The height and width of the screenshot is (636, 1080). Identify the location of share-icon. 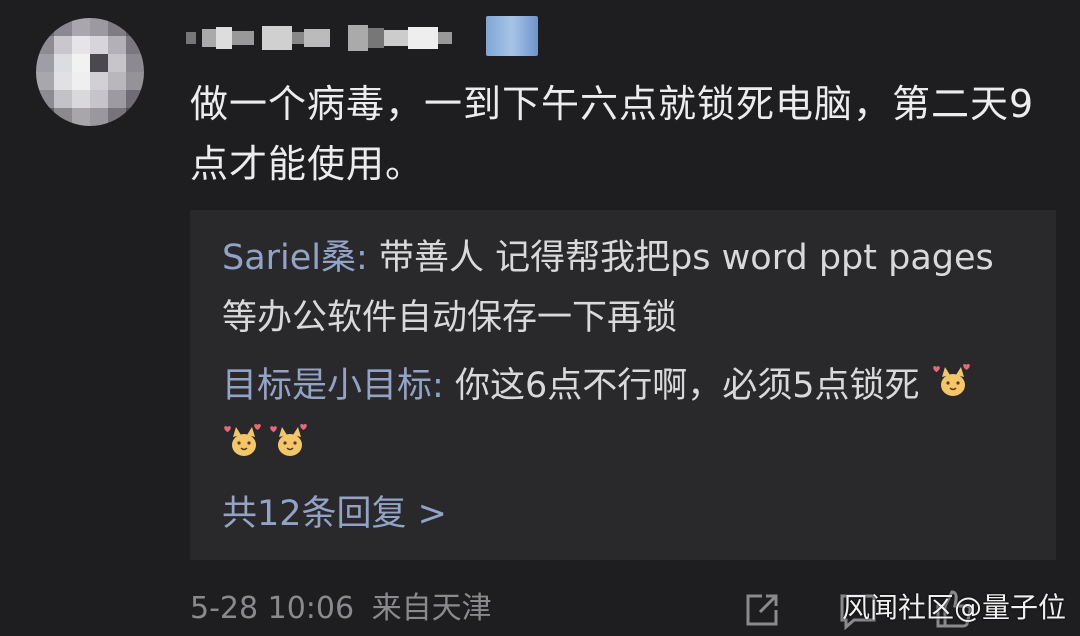
(762, 610).